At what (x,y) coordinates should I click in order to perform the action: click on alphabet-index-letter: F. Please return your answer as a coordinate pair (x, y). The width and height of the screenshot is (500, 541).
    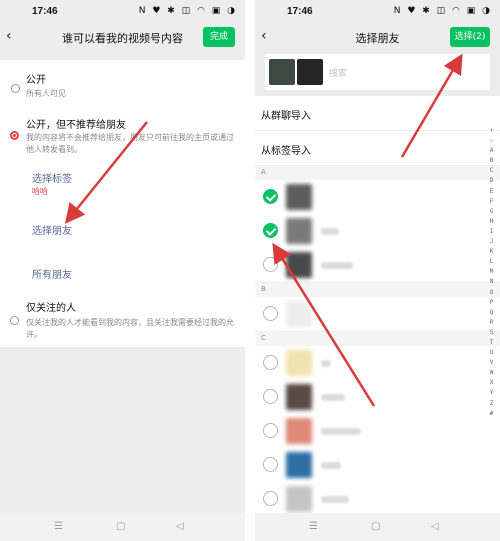
    Looking at the image, I should click on (492, 202).